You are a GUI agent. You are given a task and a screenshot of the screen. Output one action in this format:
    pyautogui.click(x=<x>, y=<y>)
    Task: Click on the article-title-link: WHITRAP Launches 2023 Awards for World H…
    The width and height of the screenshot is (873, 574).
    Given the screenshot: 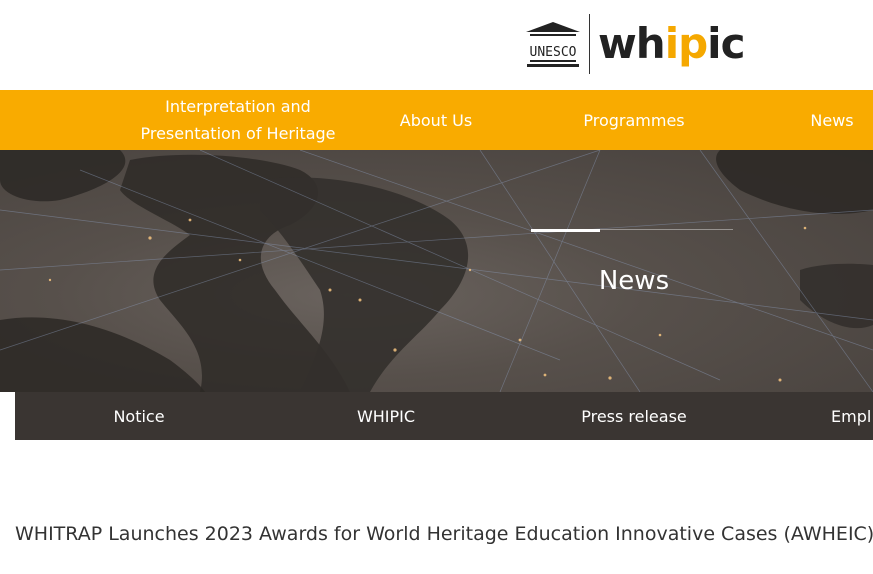 What is the action you would take?
    pyautogui.click(x=444, y=534)
    